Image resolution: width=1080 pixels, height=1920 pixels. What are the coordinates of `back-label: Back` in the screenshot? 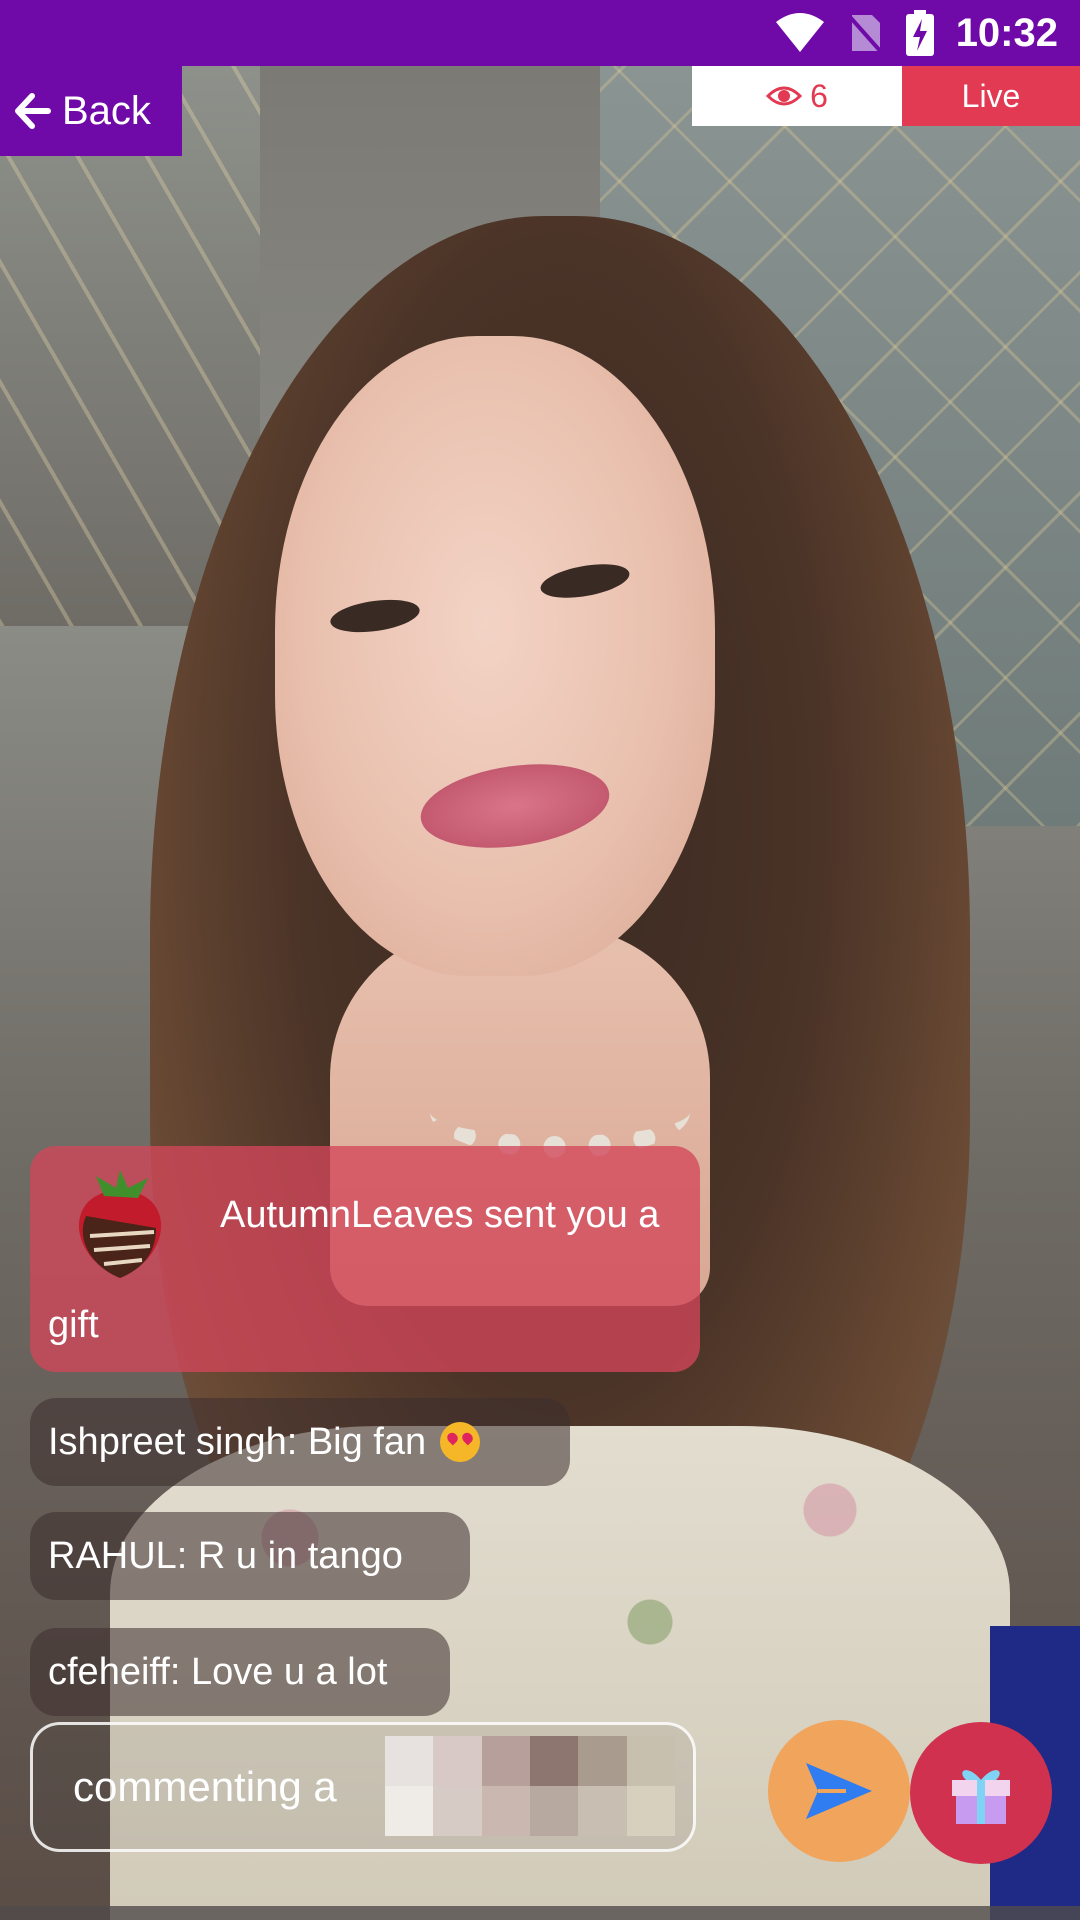 It's located at (106, 110).